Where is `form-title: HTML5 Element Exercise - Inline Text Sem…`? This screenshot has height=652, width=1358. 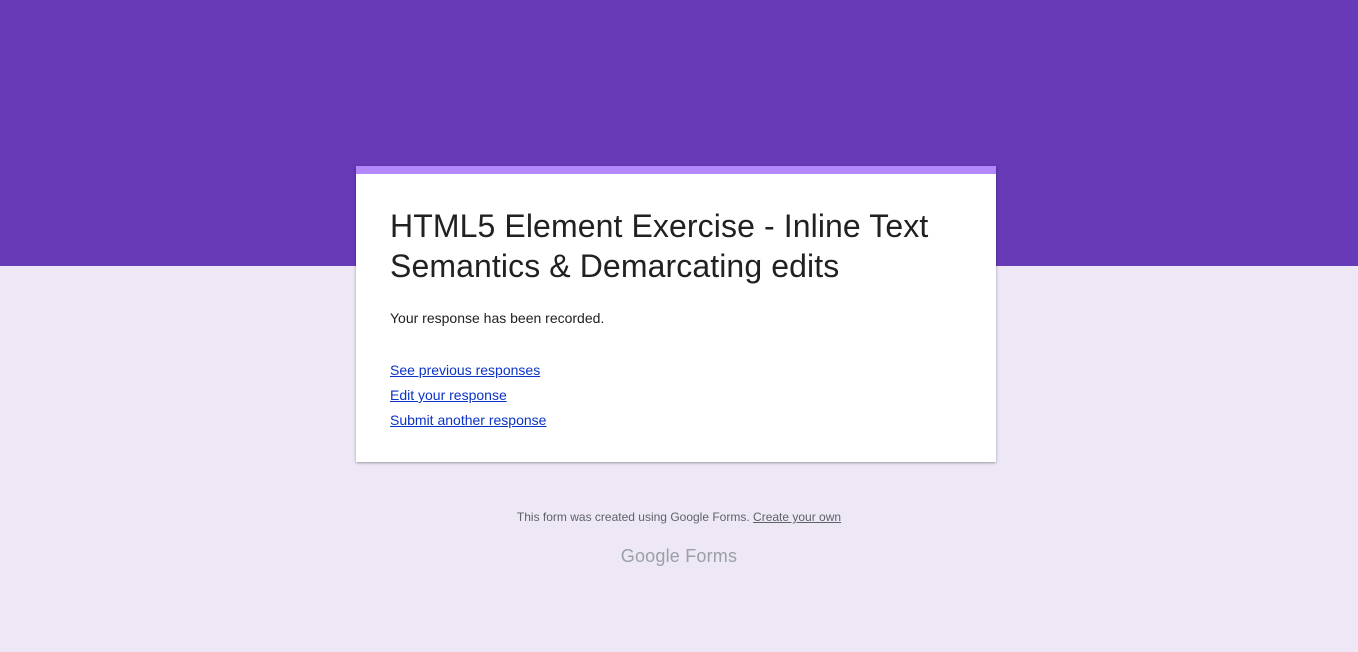 form-title: HTML5 Element Exercise - Inline Text Sem… is located at coordinates (659, 246).